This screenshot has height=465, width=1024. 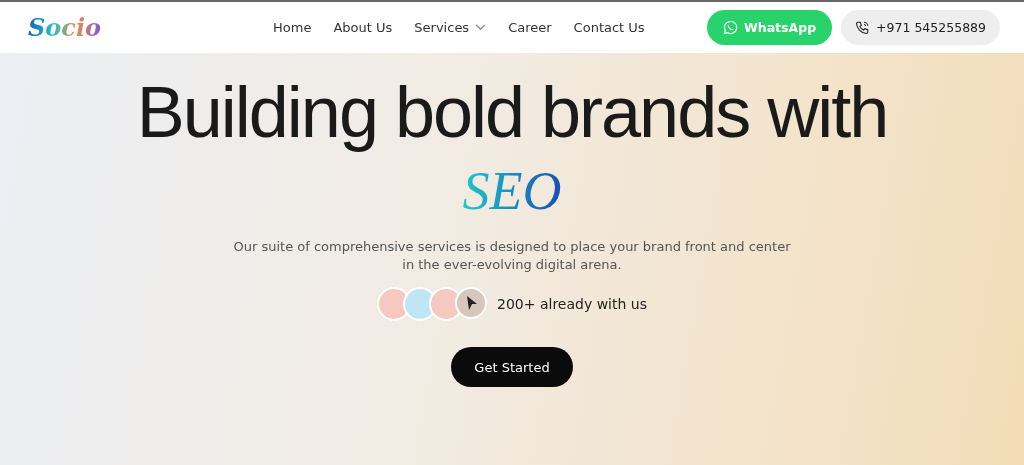 I want to click on nav-link: About Us, so click(x=363, y=27).